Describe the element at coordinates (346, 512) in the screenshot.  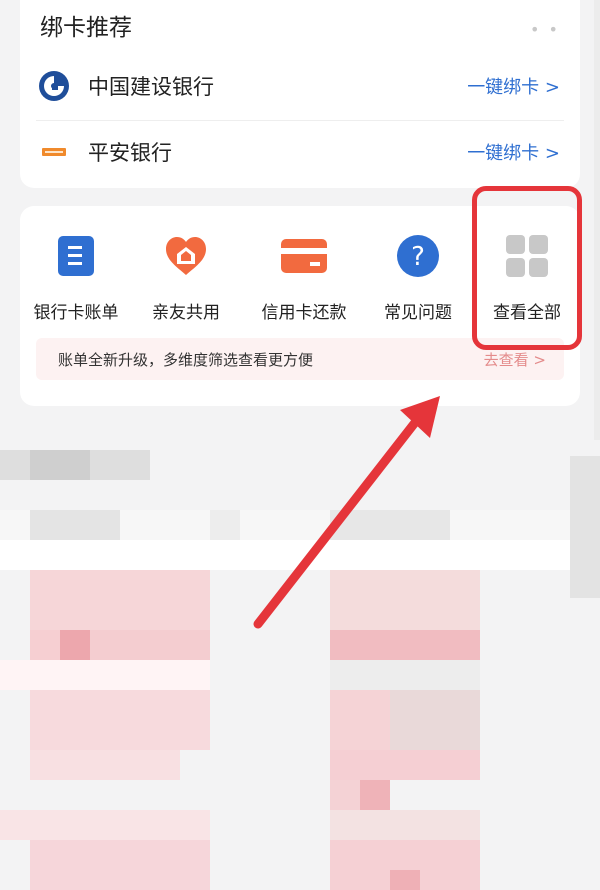
I see `red-arrow-annotation` at that location.